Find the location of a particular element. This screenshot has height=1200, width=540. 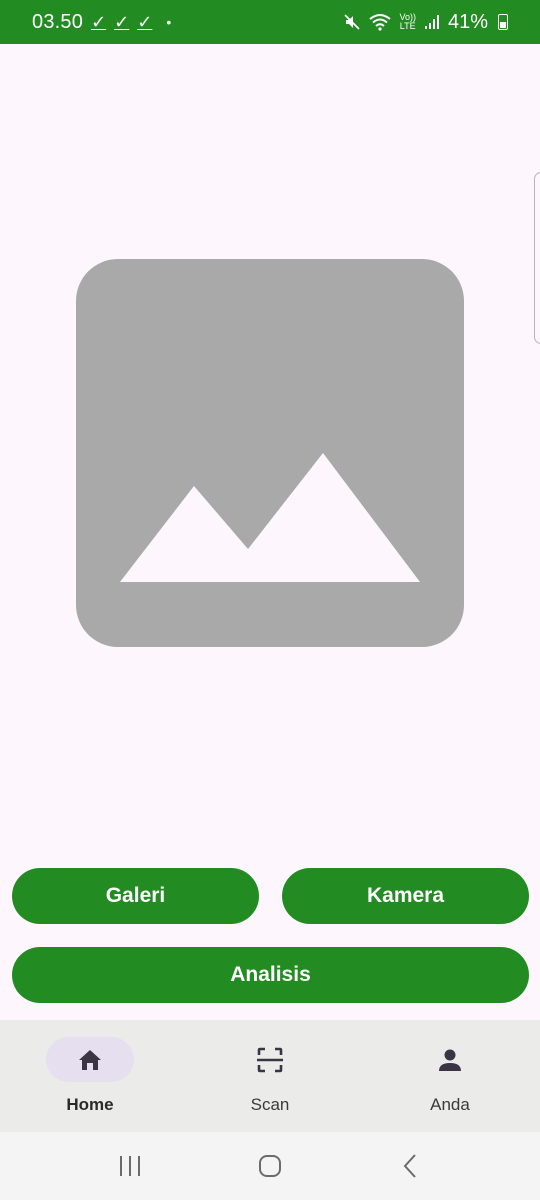

nav-pill-scan is located at coordinates (270, 1059).